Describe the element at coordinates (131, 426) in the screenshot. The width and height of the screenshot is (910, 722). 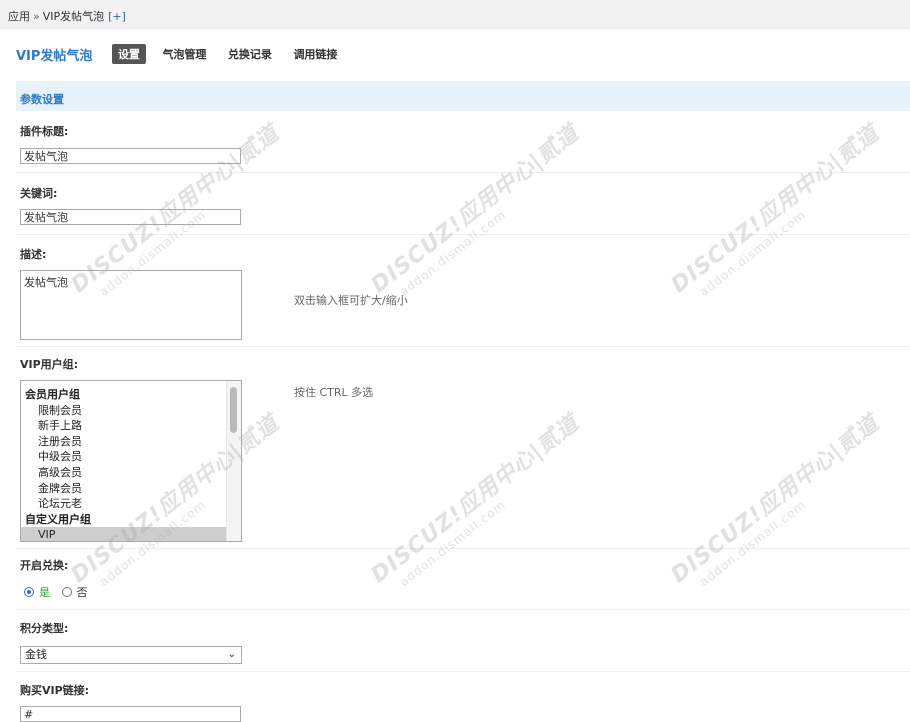
I see `listbox-option: 新手上路` at that location.